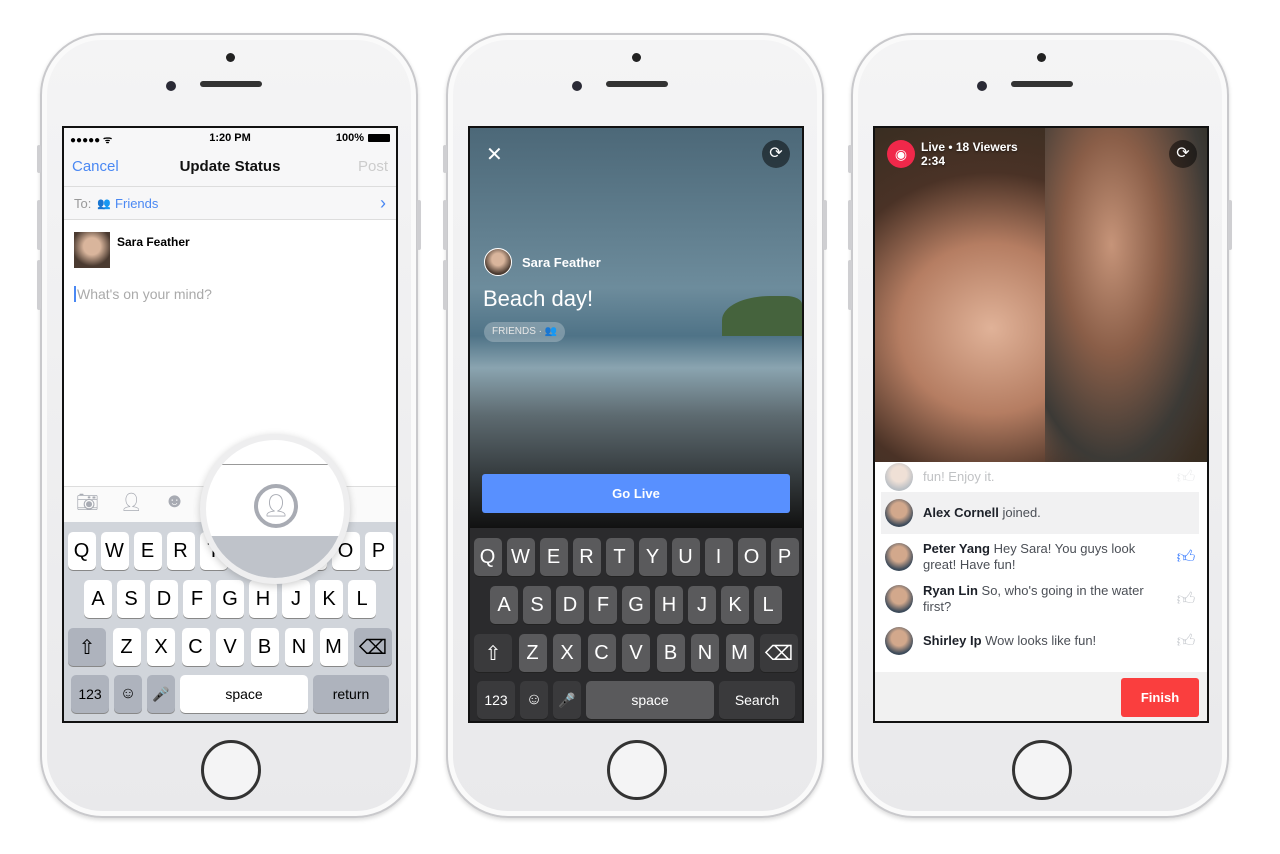  What do you see at coordinates (525, 332) in the screenshot?
I see `privacy-badge: FRIENDS · 👥` at bounding box center [525, 332].